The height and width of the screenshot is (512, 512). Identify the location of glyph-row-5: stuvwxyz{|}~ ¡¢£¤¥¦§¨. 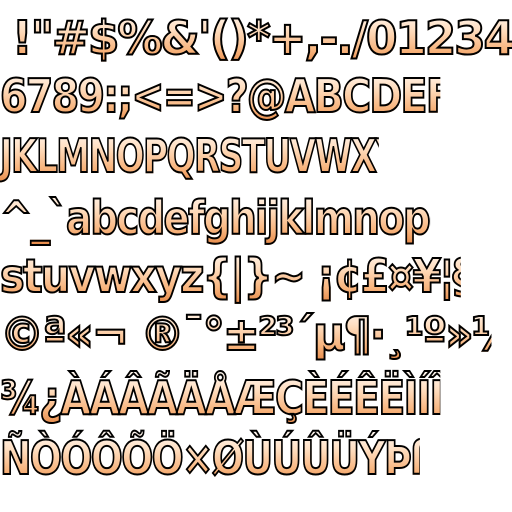
(230, 276).